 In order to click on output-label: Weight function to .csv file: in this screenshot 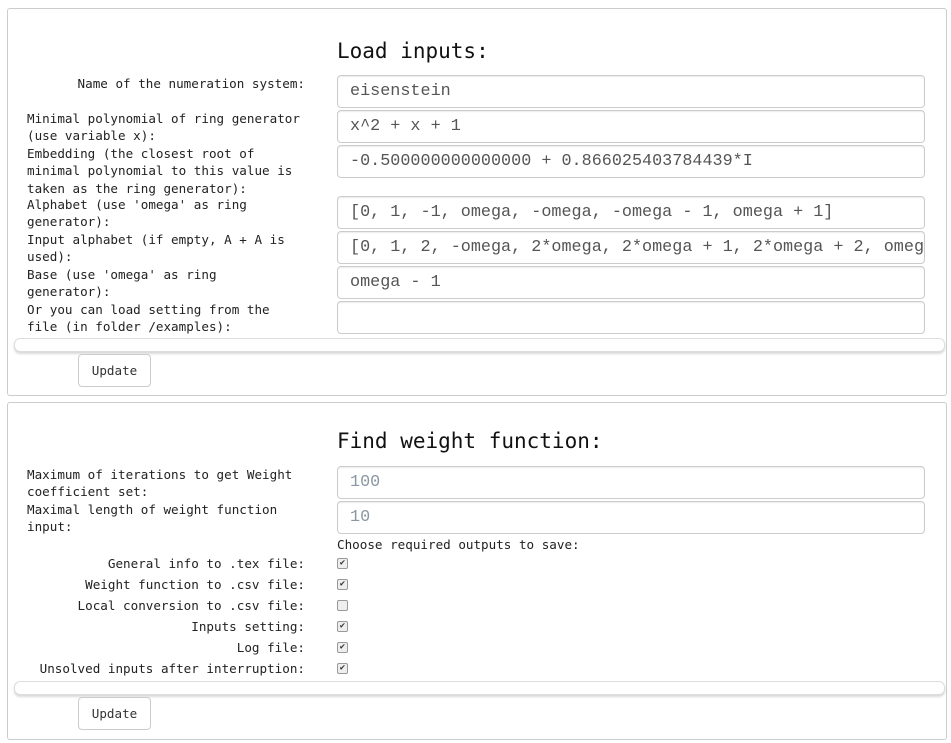, I will do `click(195, 584)`.